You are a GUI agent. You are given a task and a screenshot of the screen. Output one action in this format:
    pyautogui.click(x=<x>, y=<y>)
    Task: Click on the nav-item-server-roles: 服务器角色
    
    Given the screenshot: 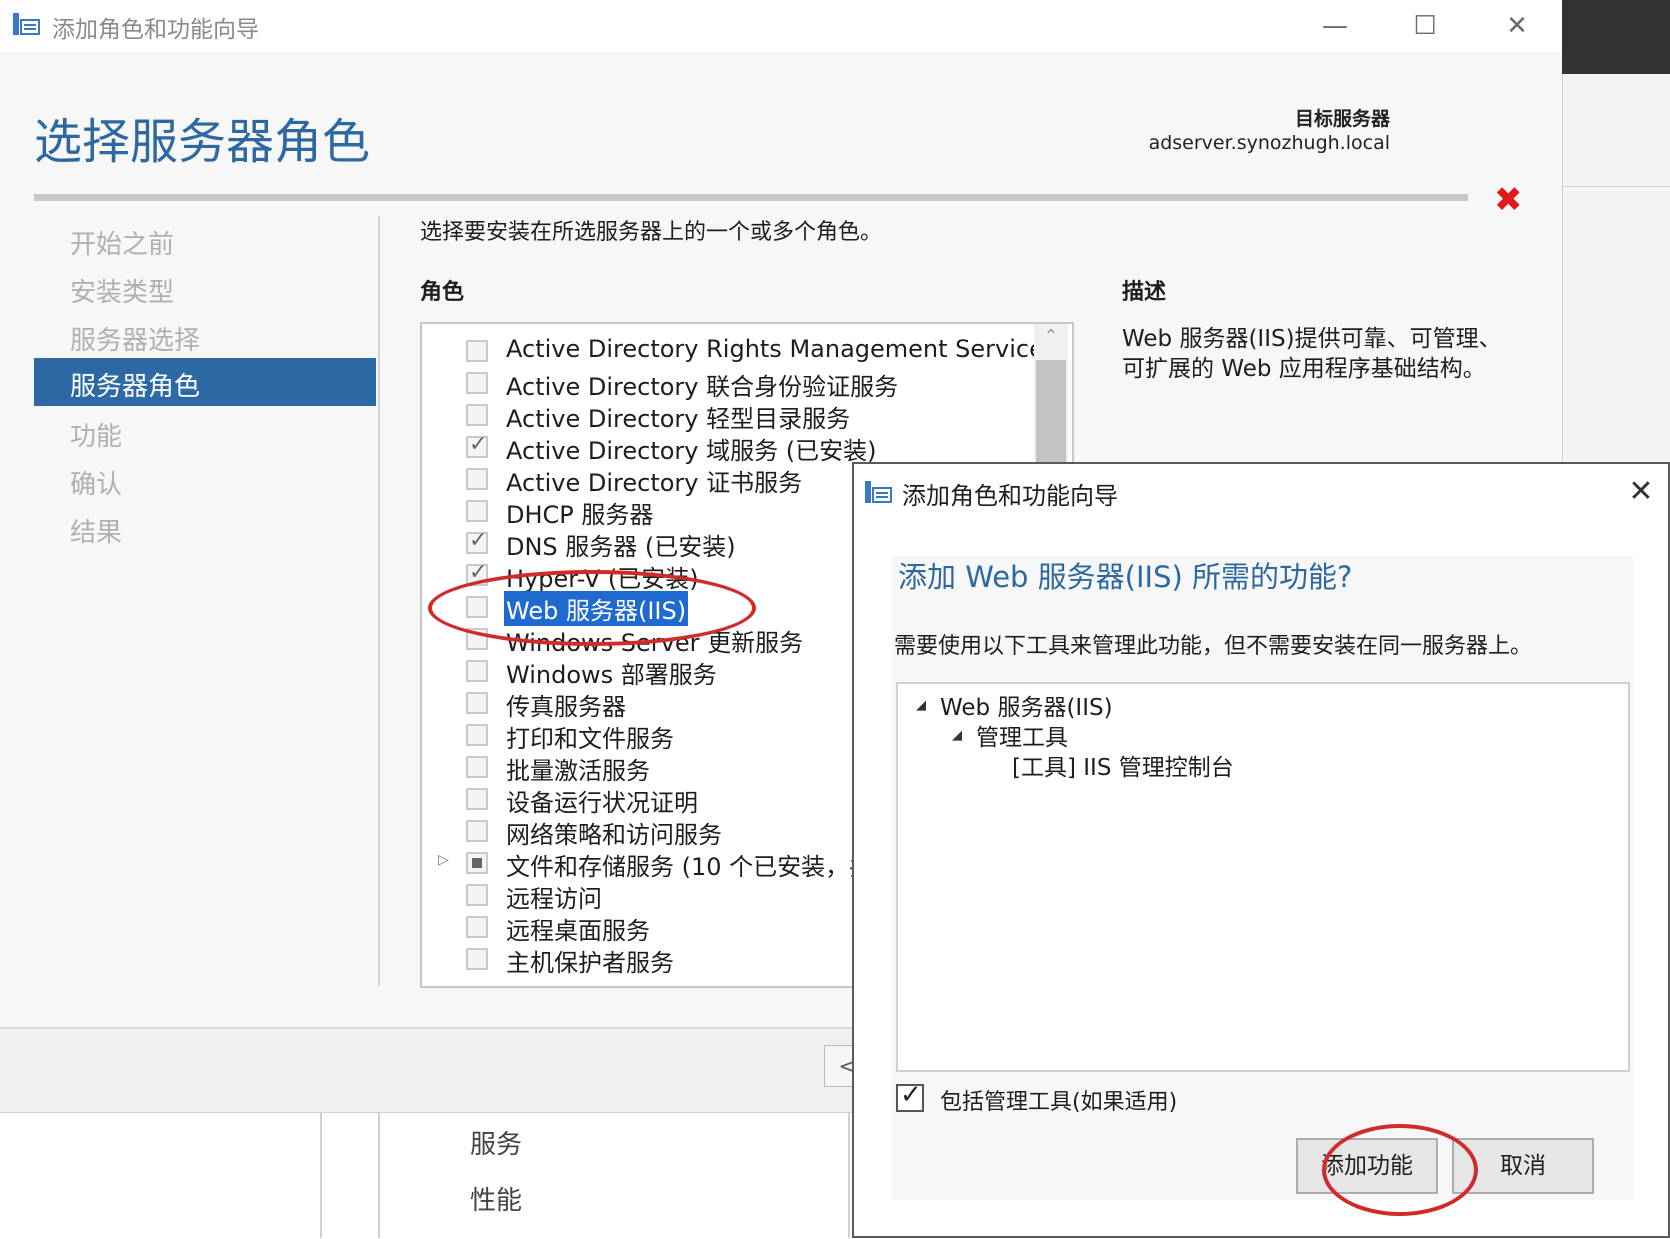 What is the action you would take?
    pyautogui.click(x=205, y=382)
    